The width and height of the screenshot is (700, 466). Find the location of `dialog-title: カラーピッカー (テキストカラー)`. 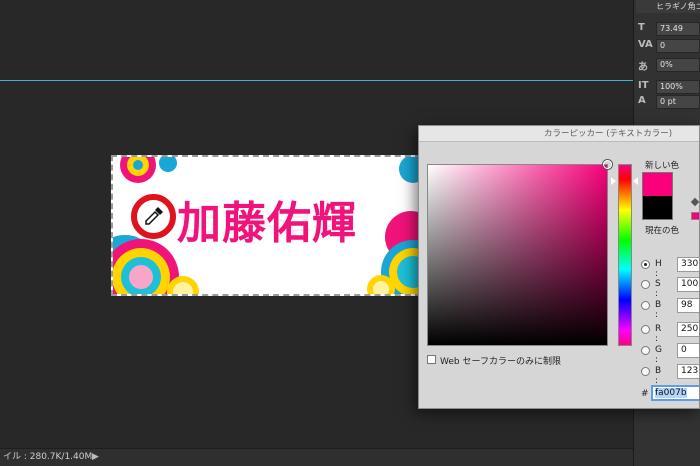

dialog-title: カラーピッカー (テキストカラー) is located at coordinates (559, 134).